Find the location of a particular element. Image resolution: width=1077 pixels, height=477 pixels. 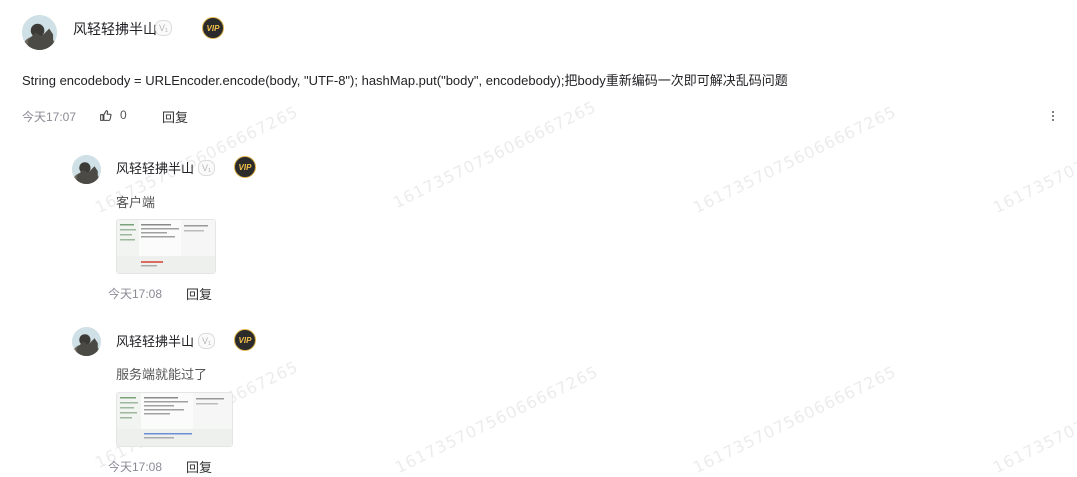

reply-text: 客户端 is located at coordinates (136, 202).